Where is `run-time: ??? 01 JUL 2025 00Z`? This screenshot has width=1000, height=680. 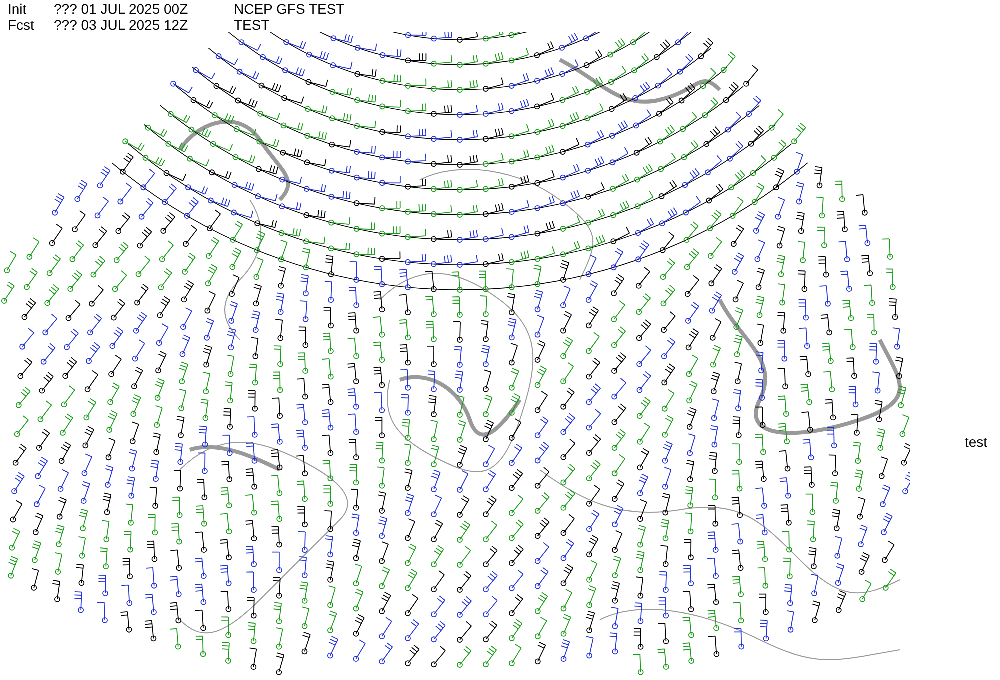 run-time: ??? 01 JUL 2025 00Z is located at coordinates (122, 9).